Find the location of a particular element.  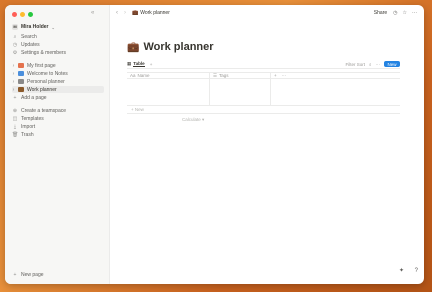

sidebar-item-work-planner: › Work planner is located at coordinates (58, 89).